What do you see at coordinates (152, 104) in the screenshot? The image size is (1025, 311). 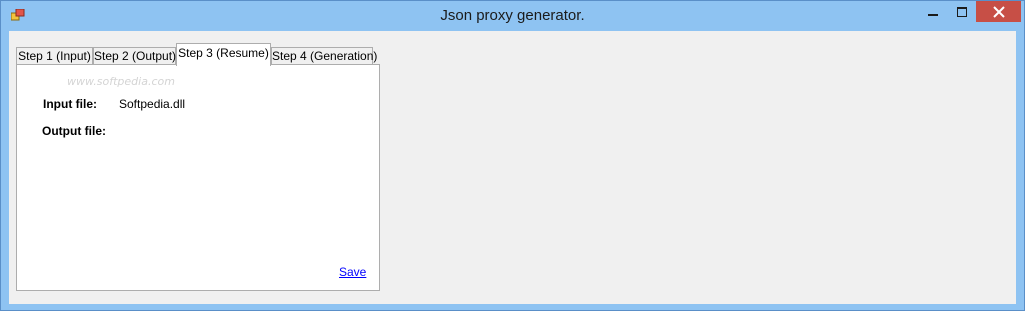 I see `input-file-value: Softpedia.dll` at bounding box center [152, 104].